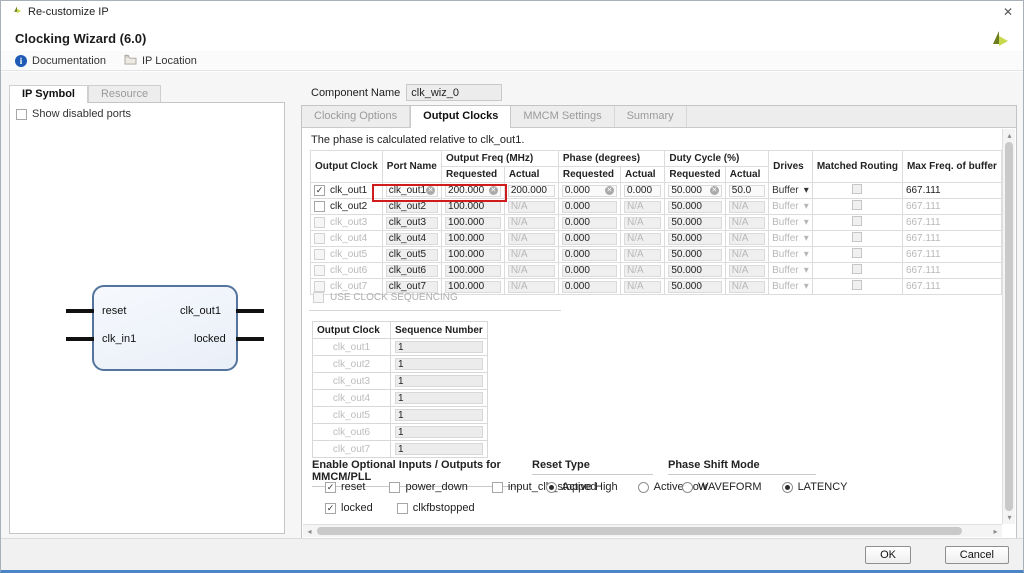 The width and height of the screenshot is (1024, 573). Describe the element at coordinates (412, 222) in the screenshot. I see `clk_out3-port-name-field: clk_out3` at that location.